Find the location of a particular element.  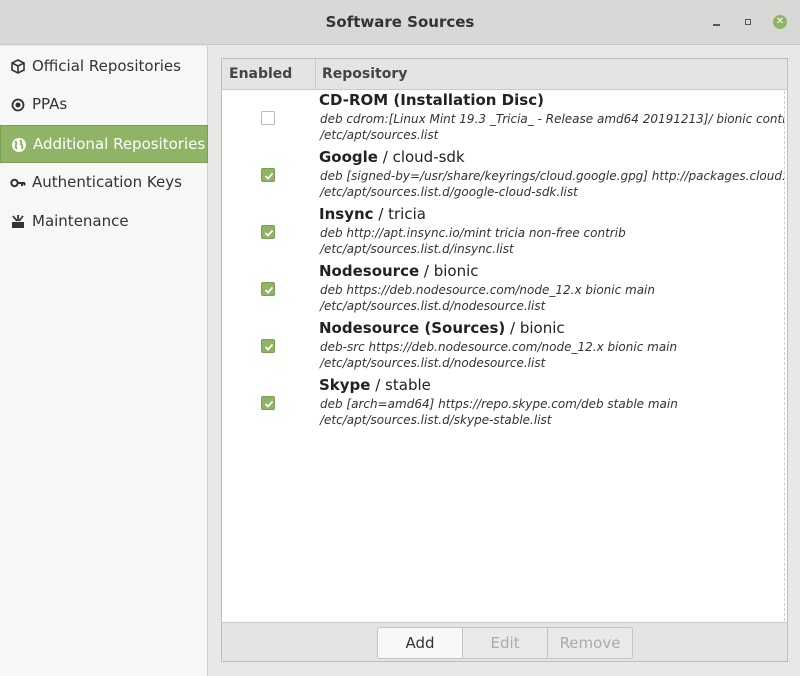

sidebar-item-label: PPAs is located at coordinates (50, 104).